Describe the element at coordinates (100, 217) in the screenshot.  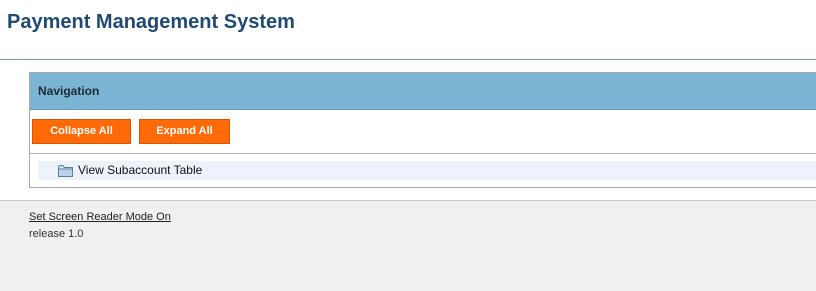
I see `screen-reader-mode-link: Set Screen Reader Mode On` at that location.